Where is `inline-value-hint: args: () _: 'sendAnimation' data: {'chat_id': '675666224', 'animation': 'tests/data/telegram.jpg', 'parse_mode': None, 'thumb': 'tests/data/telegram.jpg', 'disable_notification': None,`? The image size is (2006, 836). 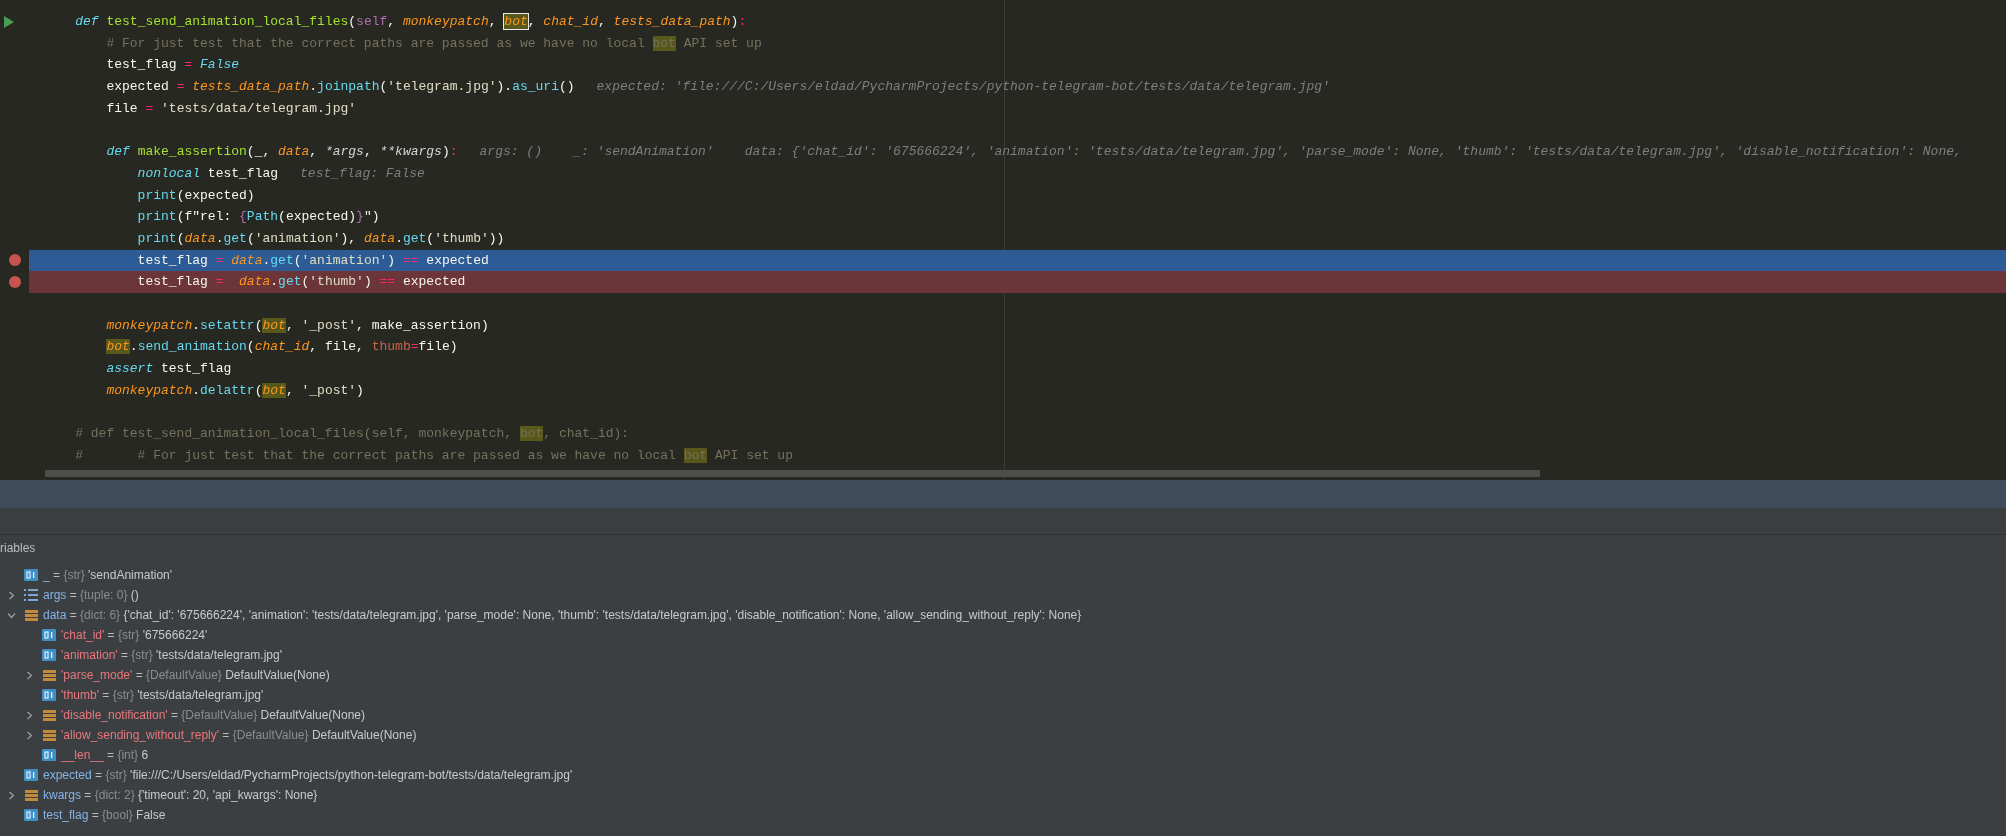 inline-value-hint: args: () _: 'sendAnimation' data: {'chat_id': '675666224', 'animation': 'tests/data/telegram.jpg', 'parse_mode': None, 'thumb': 'tests/data/telegram.jpg', 'disable_notification': None, is located at coordinates (1220, 152).